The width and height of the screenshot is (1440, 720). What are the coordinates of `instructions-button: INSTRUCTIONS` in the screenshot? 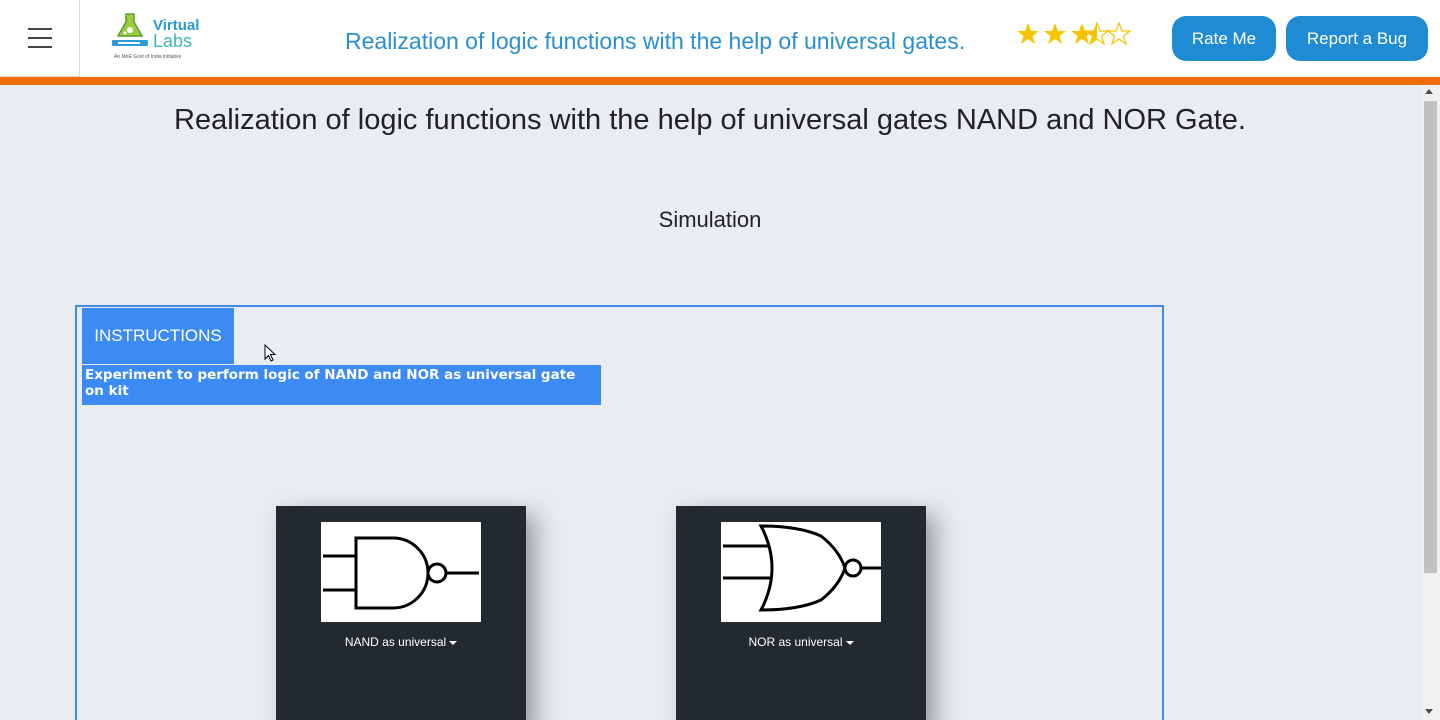 It's located at (158, 336).